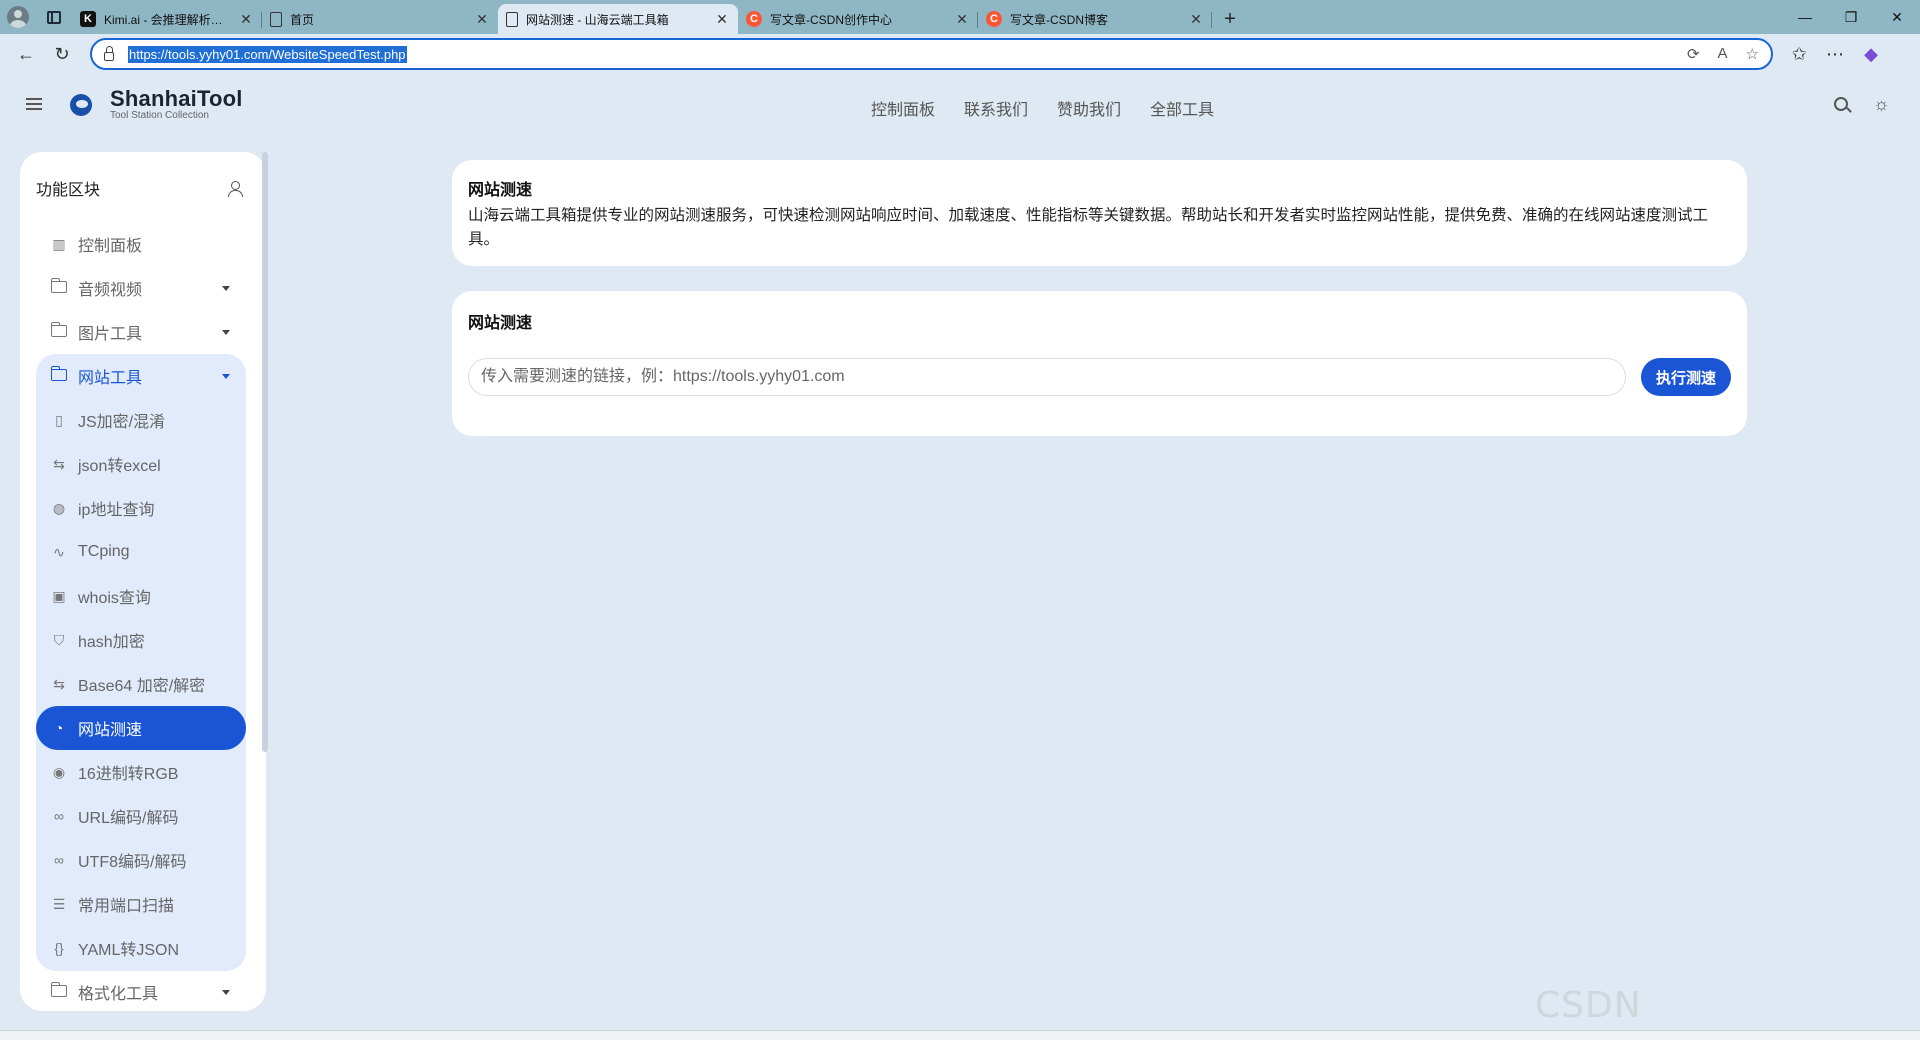 The image size is (1920, 1040). Describe the element at coordinates (380, 19) in the screenshot. I see `browser-tab-home: 首页 ✕` at that location.